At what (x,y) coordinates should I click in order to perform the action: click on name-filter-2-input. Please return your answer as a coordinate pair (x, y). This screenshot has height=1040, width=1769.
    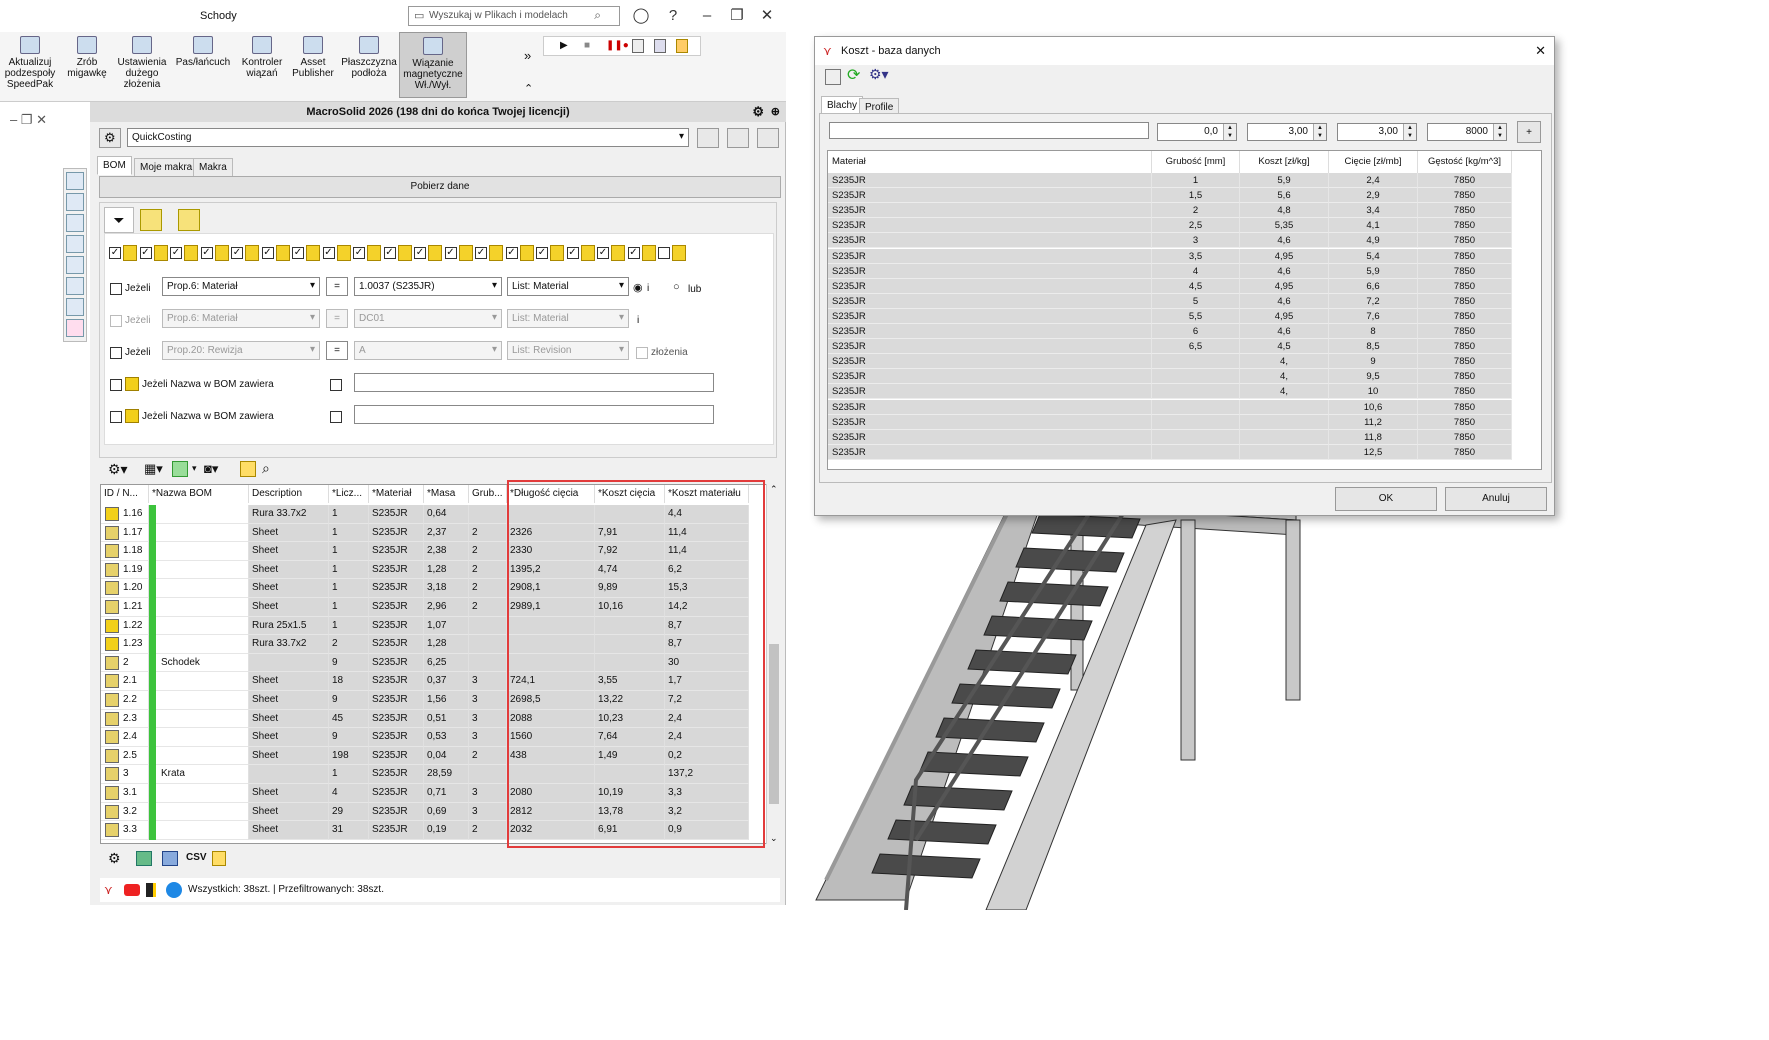
    Looking at the image, I should click on (534, 414).